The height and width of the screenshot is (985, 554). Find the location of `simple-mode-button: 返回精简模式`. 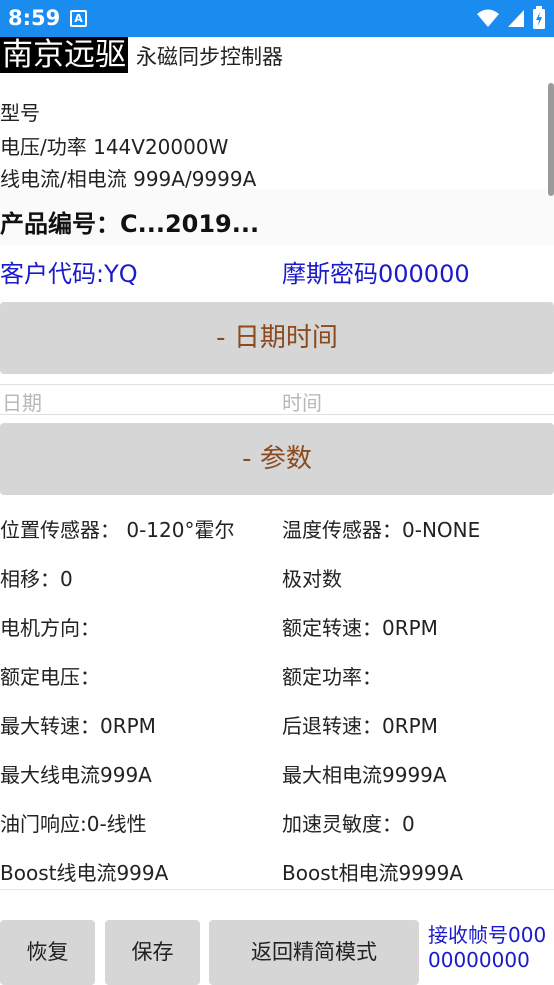

simple-mode-button: 返回精简模式 is located at coordinates (314, 952).